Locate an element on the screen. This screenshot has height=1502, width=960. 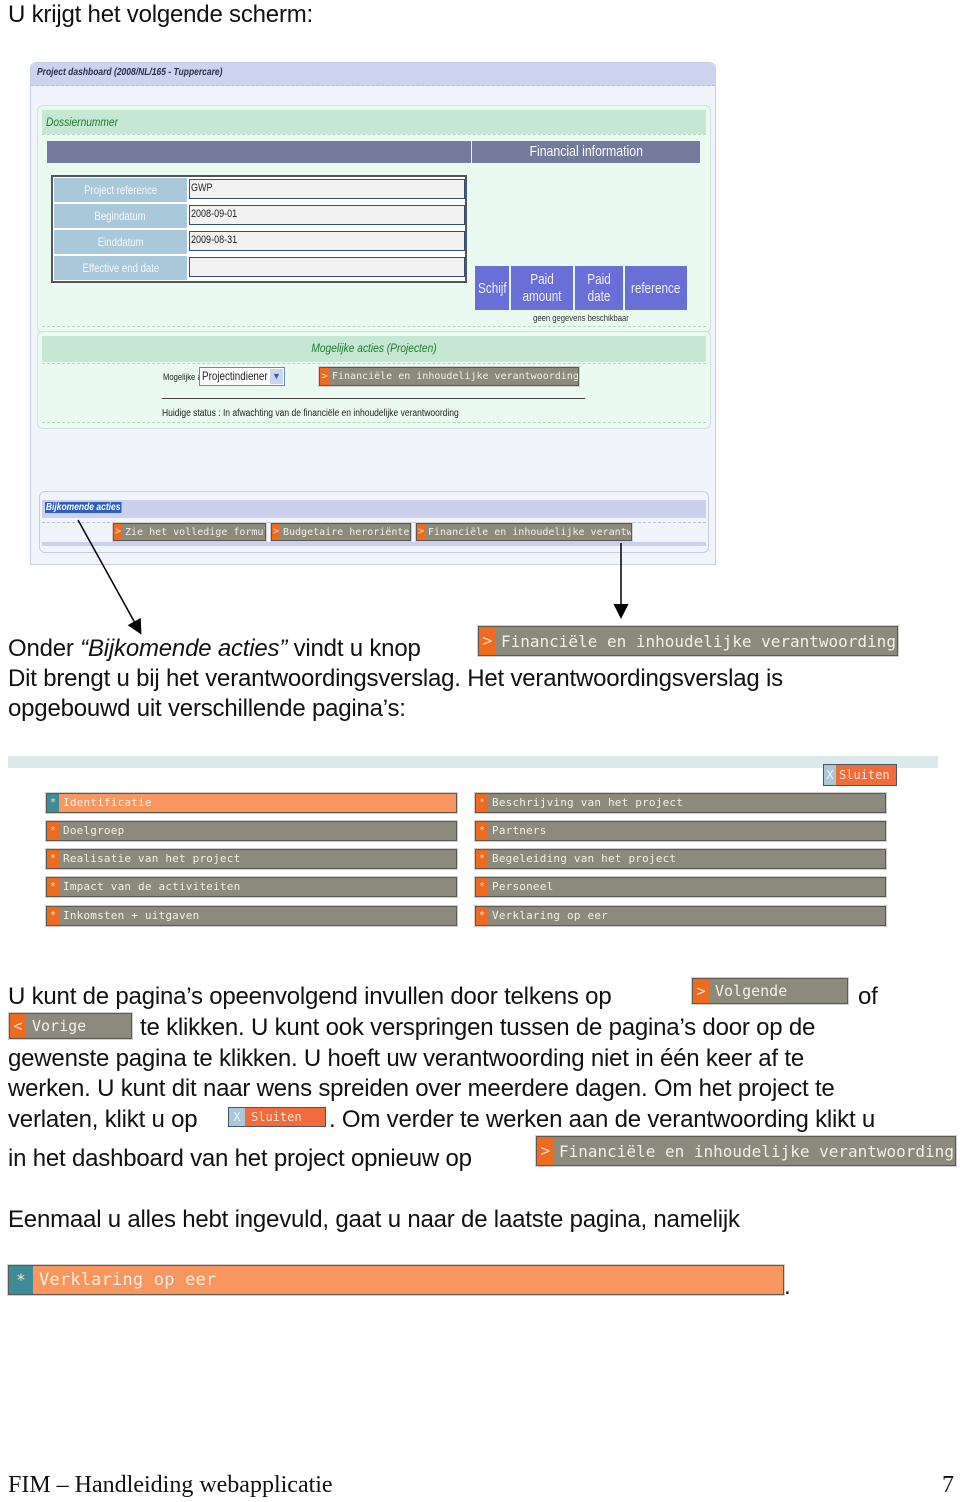
paragraph-1-line-1: Onder “Bijkomende acties” vindt u knop is located at coordinates (214, 648).